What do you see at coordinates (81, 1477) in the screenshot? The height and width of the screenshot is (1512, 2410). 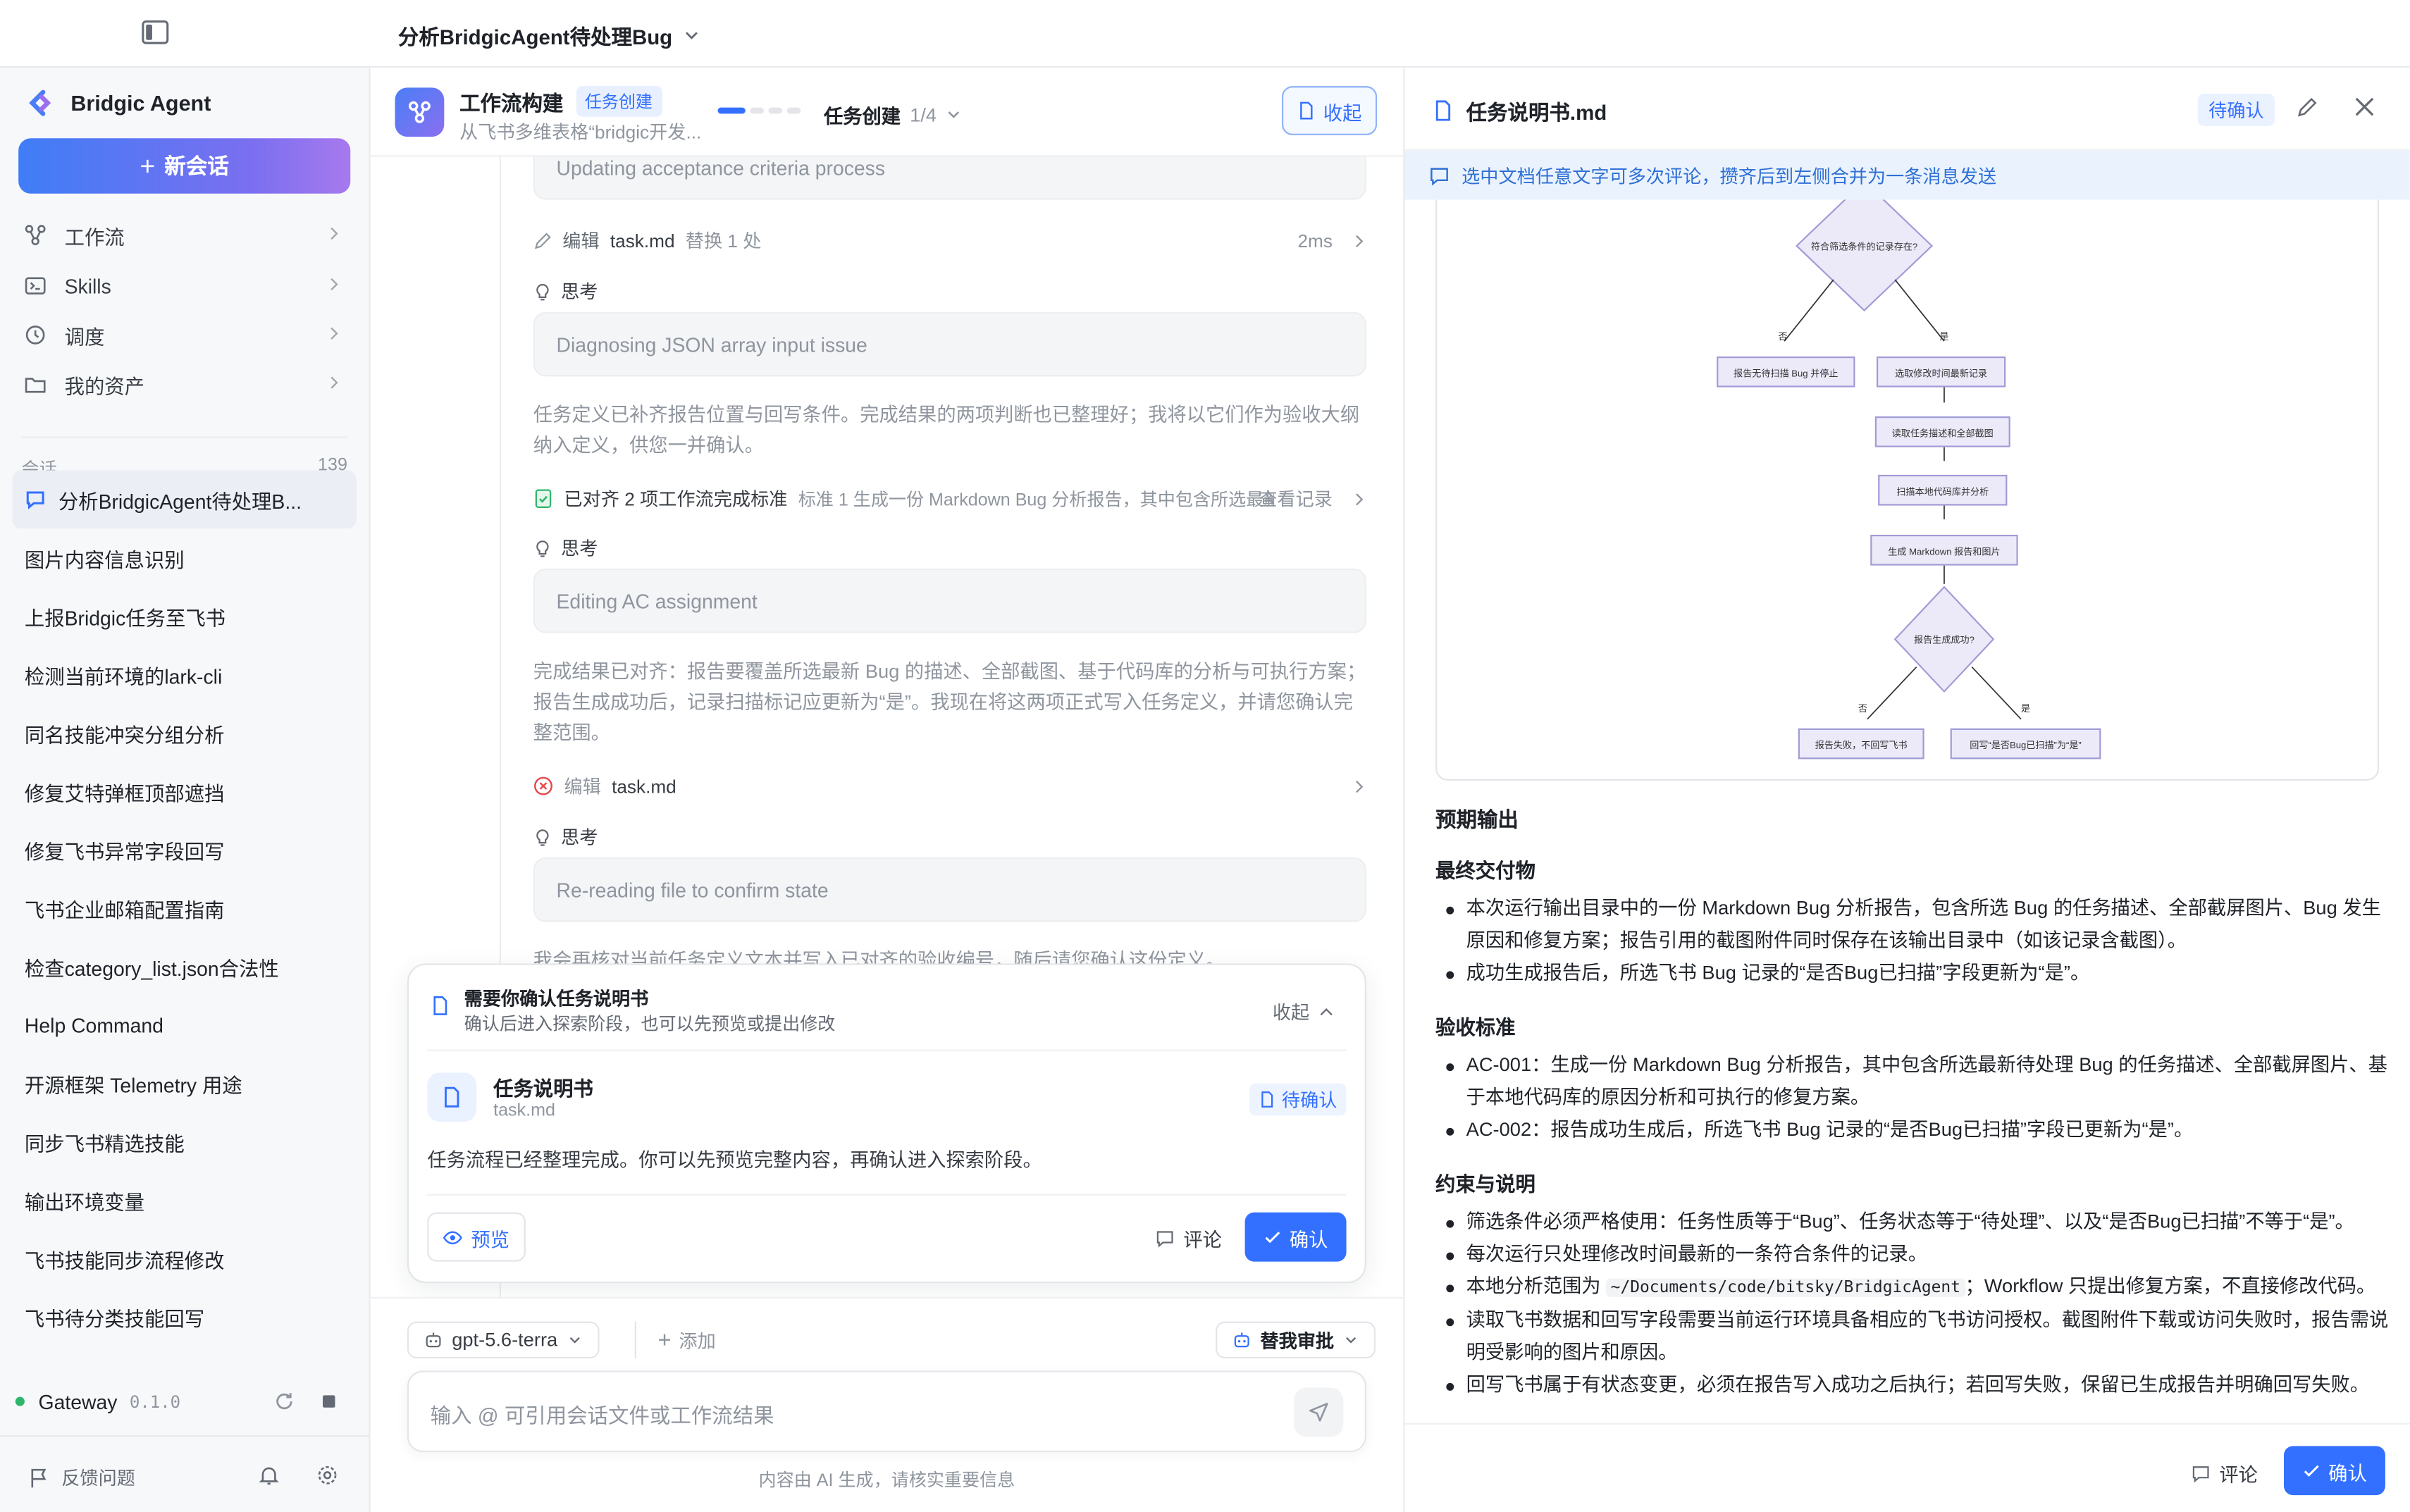 I see `feedback-button: 反馈问题` at bounding box center [81, 1477].